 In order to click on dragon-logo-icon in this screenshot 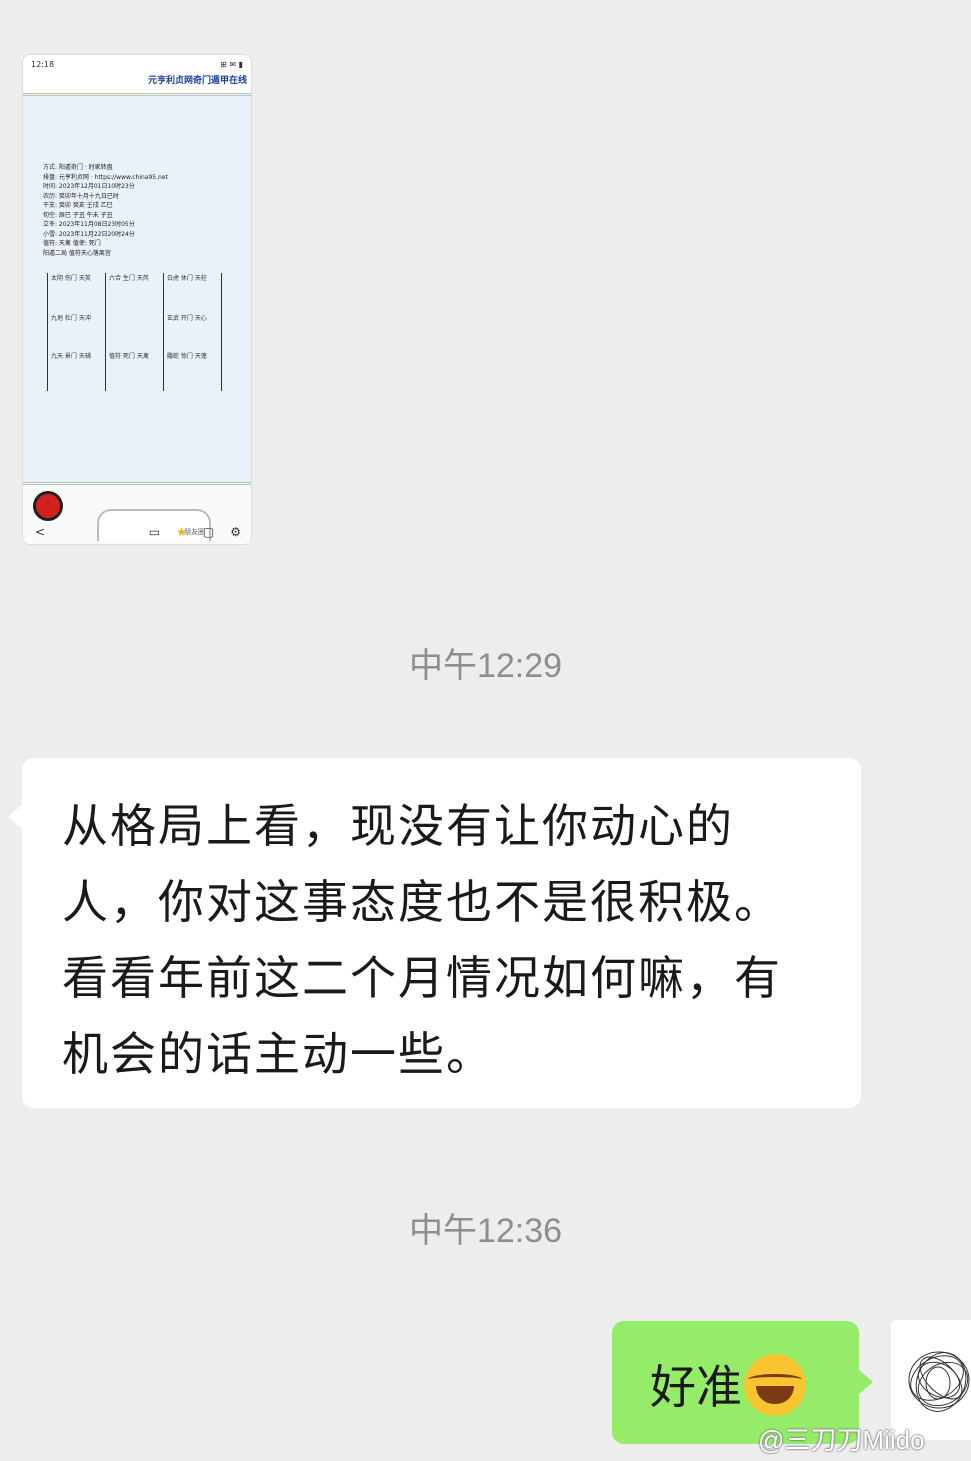, I will do `click(48, 506)`.